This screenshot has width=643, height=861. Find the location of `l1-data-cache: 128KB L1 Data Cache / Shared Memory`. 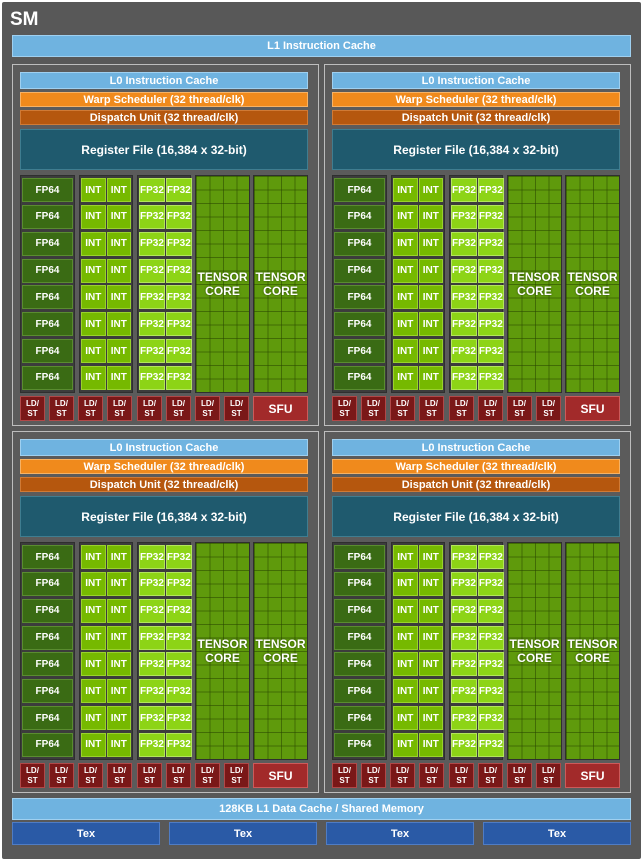

l1-data-cache: 128KB L1 Data Cache / Shared Memory is located at coordinates (321, 809).